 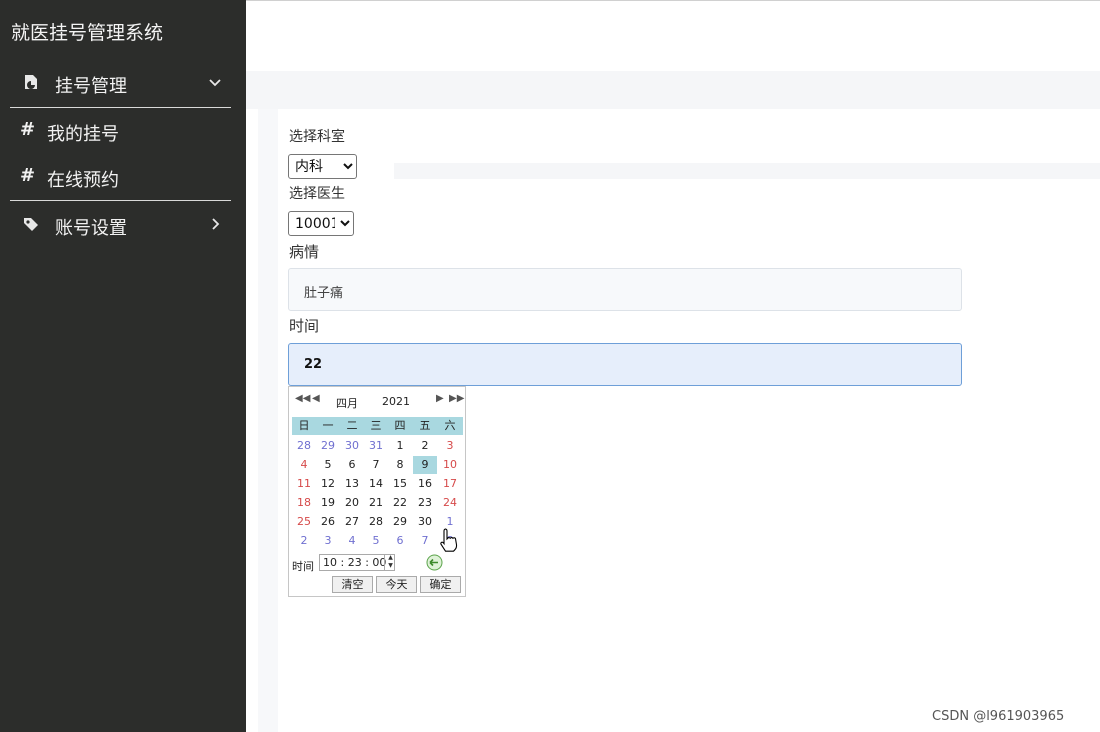 What do you see at coordinates (91, 228) in the screenshot?
I see `sidebar-item-label: 账号设置` at bounding box center [91, 228].